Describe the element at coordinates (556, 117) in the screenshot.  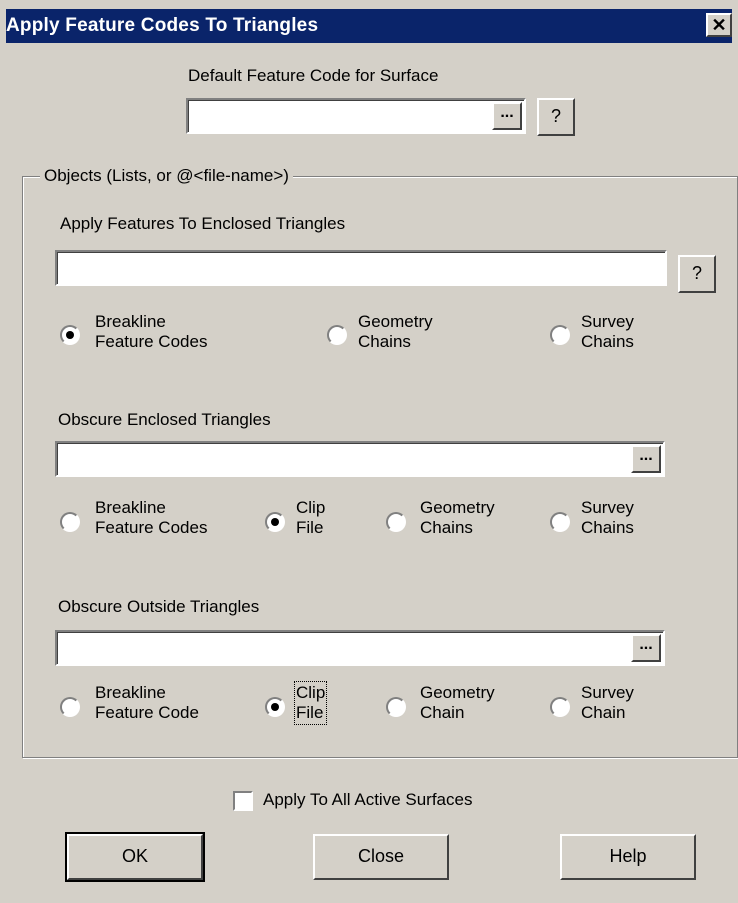
I see `default-help-button: ?` at that location.